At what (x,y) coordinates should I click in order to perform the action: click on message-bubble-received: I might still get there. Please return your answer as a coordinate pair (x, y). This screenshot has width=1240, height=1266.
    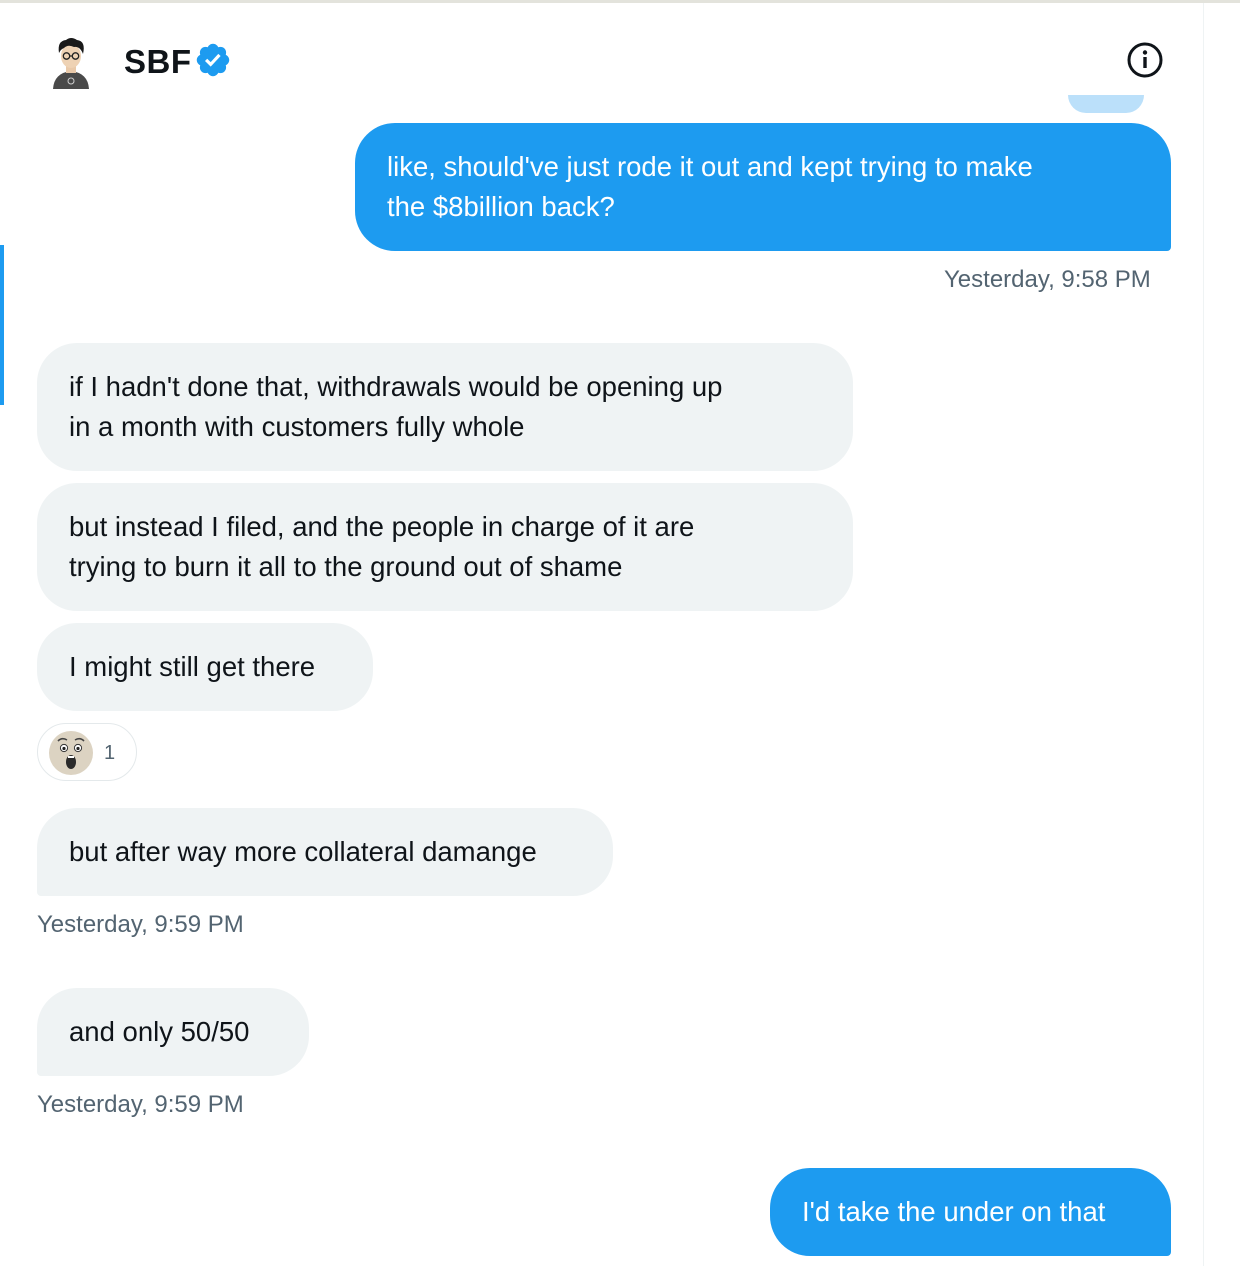
    Looking at the image, I should click on (205, 667).